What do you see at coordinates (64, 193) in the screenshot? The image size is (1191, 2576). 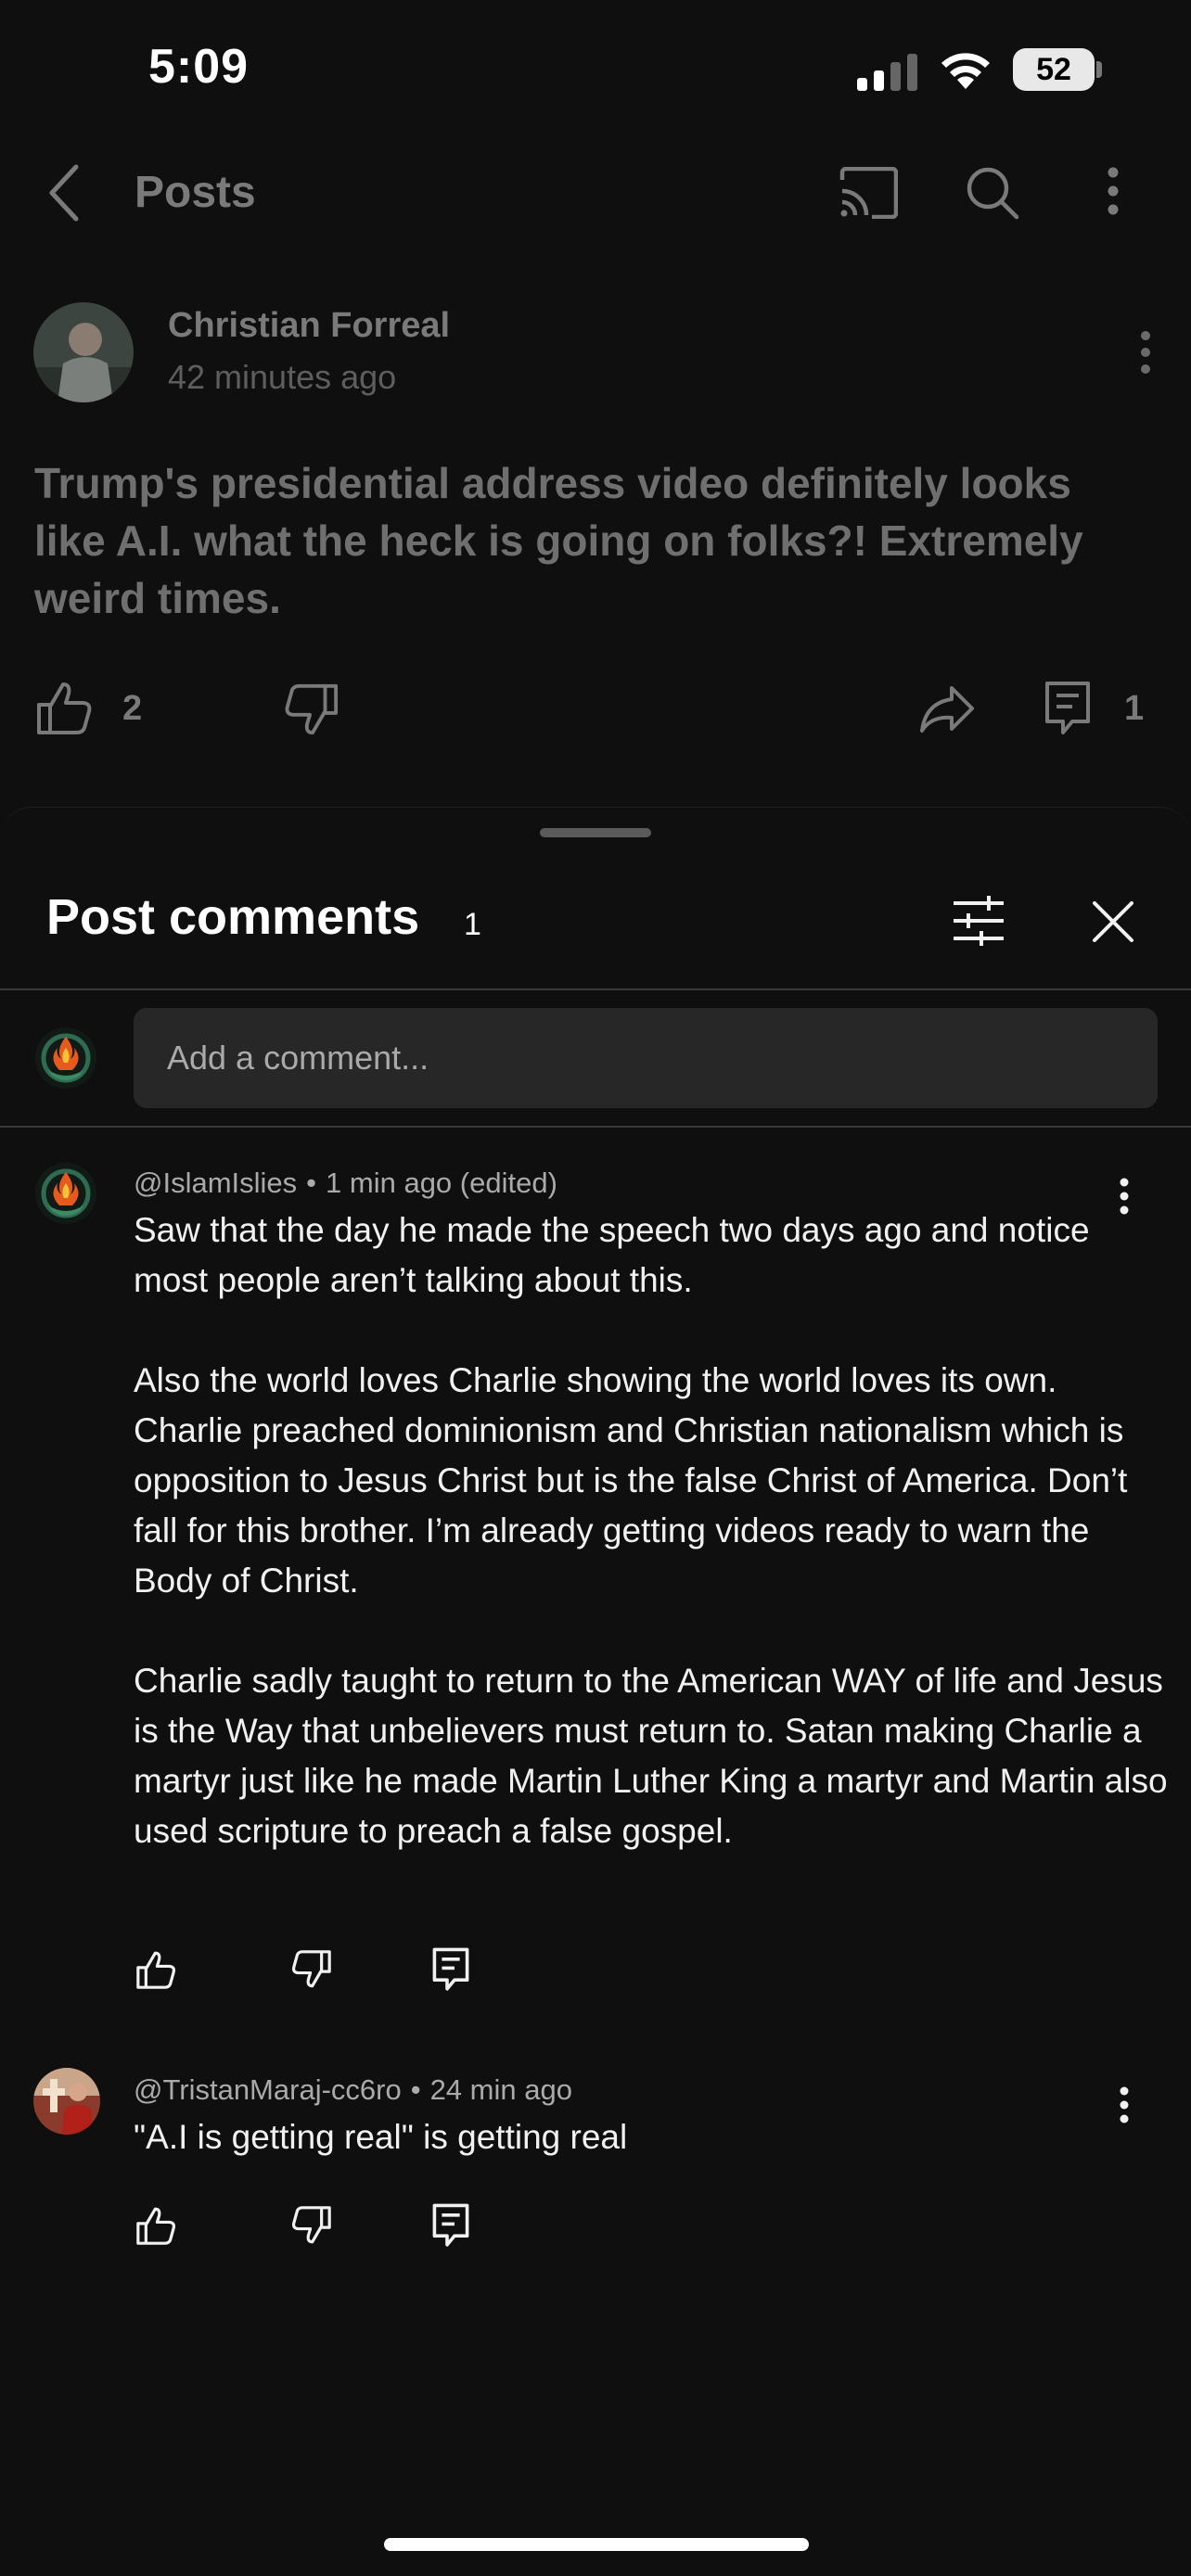 I see `back-arrow-icon` at bounding box center [64, 193].